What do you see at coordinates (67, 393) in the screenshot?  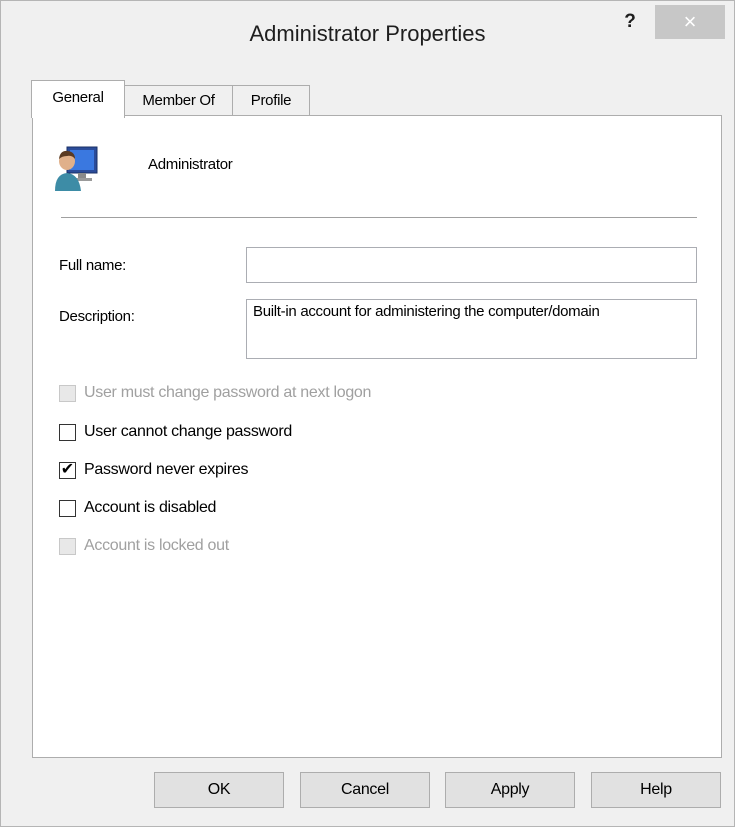 I see `must-change-password-checkbox` at bounding box center [67, 393].